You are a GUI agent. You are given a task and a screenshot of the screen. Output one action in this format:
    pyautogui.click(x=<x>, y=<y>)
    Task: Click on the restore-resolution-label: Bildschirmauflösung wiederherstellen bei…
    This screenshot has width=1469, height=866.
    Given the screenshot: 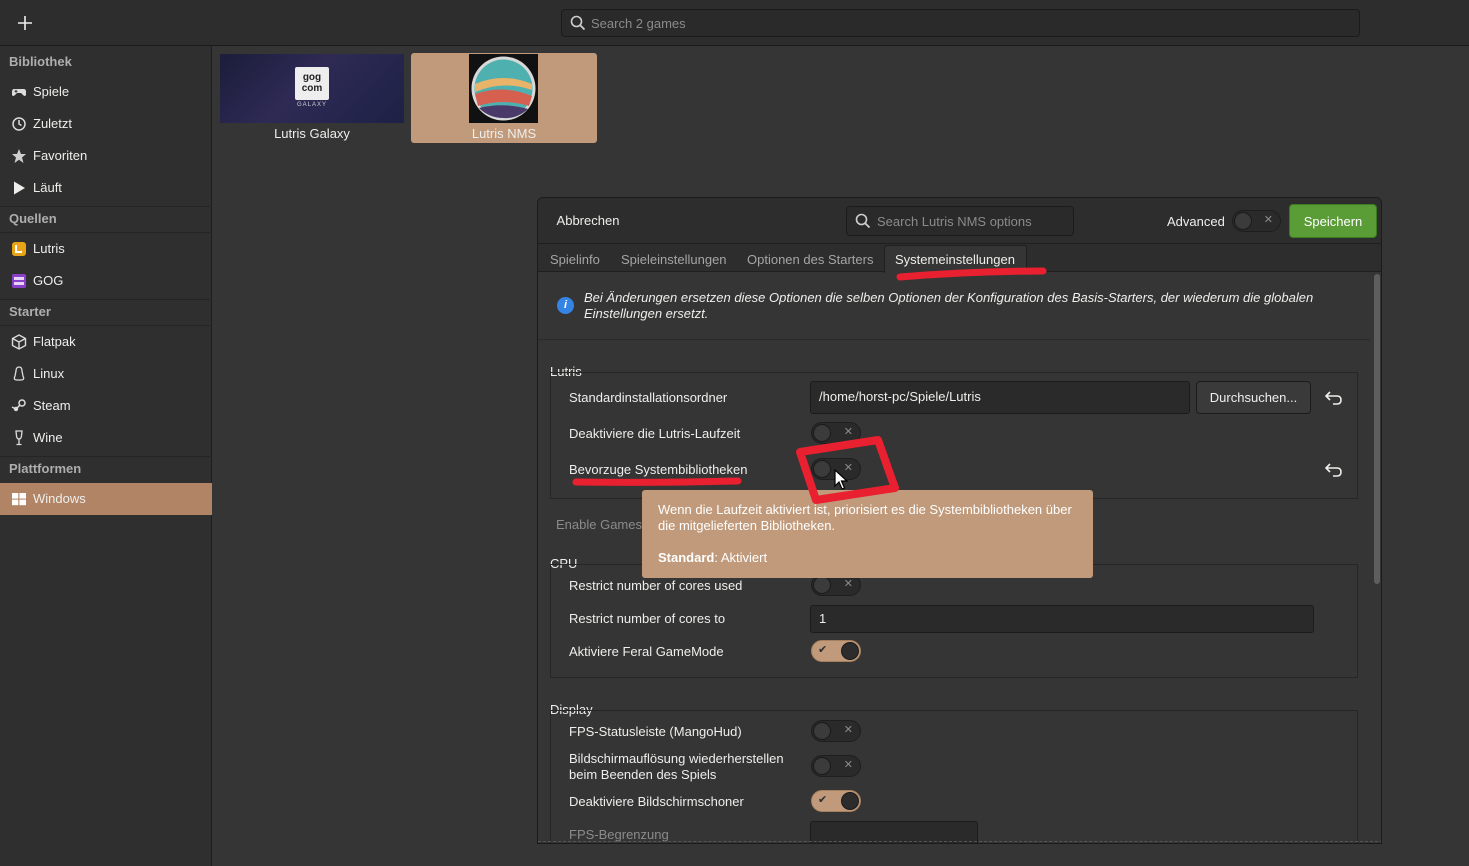 What is the action you would take?
    pyautogui.click(x=676, y=766)
    